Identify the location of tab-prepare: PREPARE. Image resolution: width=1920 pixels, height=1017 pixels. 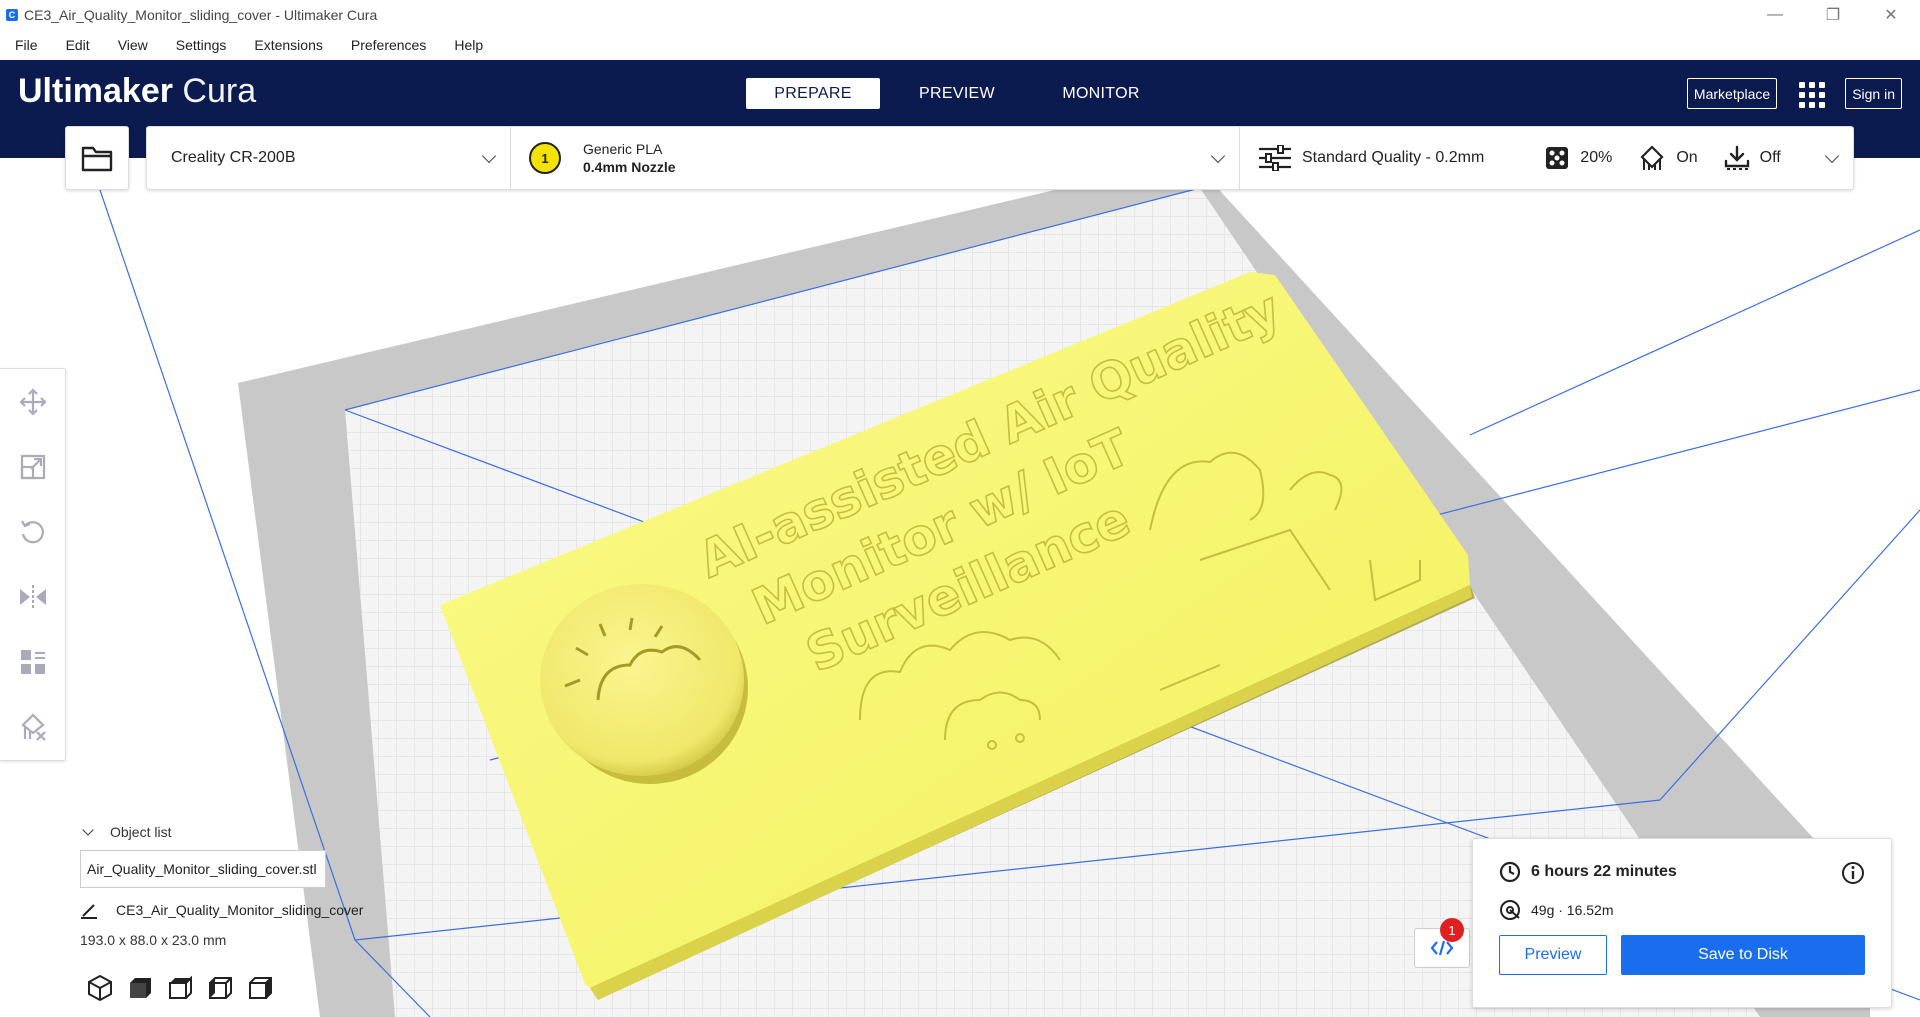
(813, 93).